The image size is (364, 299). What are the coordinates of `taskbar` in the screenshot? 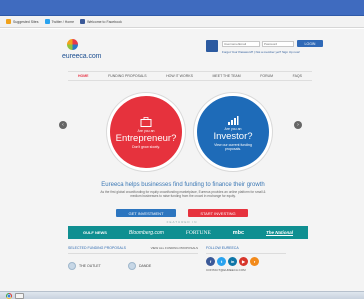 It's located at (182, 295).